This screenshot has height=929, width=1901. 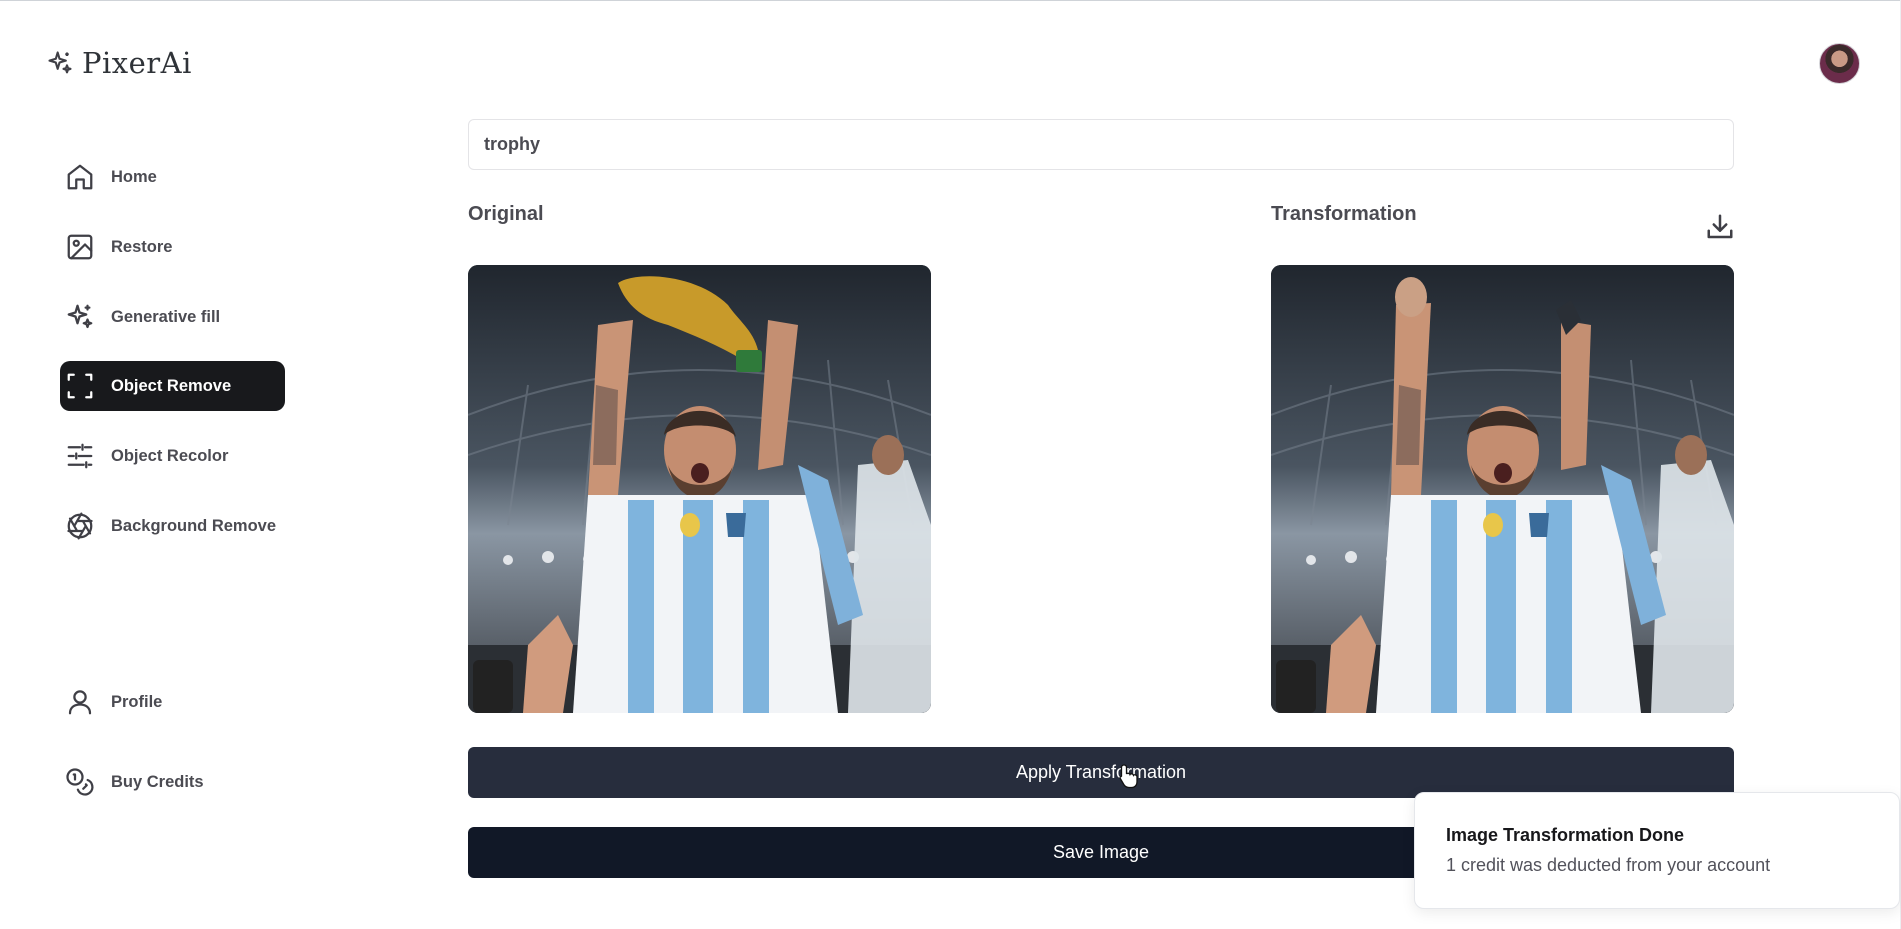 I want to click on pointer-cursor-icon, so click(x=1128, y=776).